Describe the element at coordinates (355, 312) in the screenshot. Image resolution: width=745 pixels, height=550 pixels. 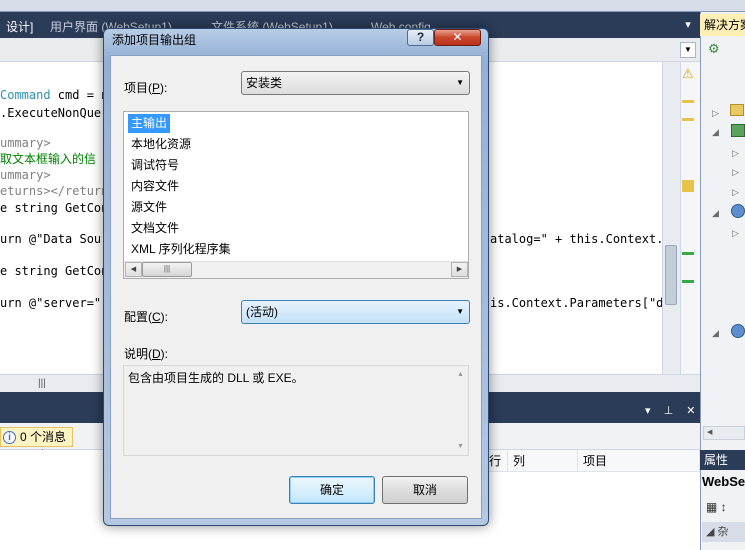
I see `configuration-select: (活动) ▼` at that location.